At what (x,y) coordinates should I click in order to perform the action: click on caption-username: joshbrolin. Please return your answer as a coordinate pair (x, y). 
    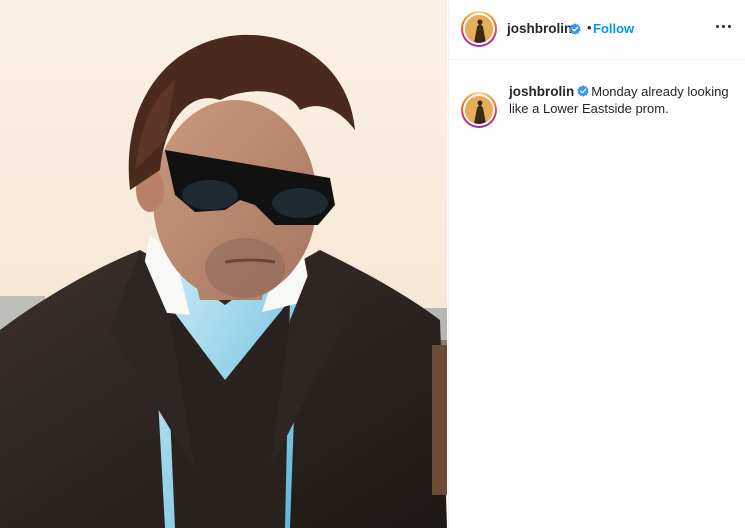
    Looking at the image, I should click on (541, 91).